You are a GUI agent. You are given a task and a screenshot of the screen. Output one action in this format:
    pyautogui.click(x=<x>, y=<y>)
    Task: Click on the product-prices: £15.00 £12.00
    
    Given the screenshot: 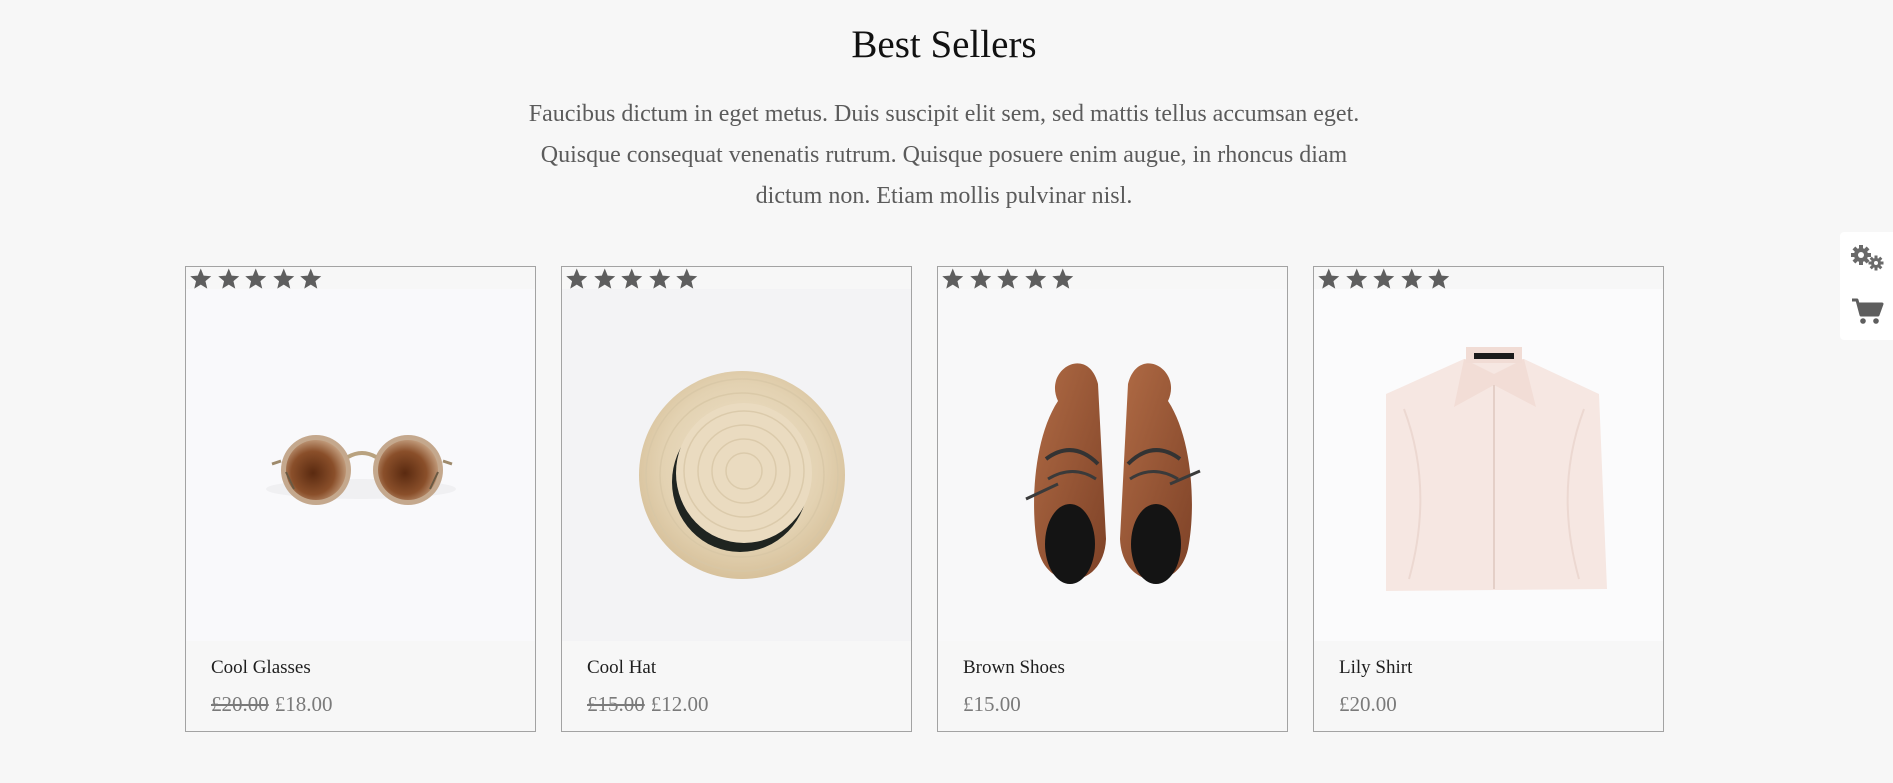 What is the action you would take?
    pyautogui.click(x=648, y=704)
    